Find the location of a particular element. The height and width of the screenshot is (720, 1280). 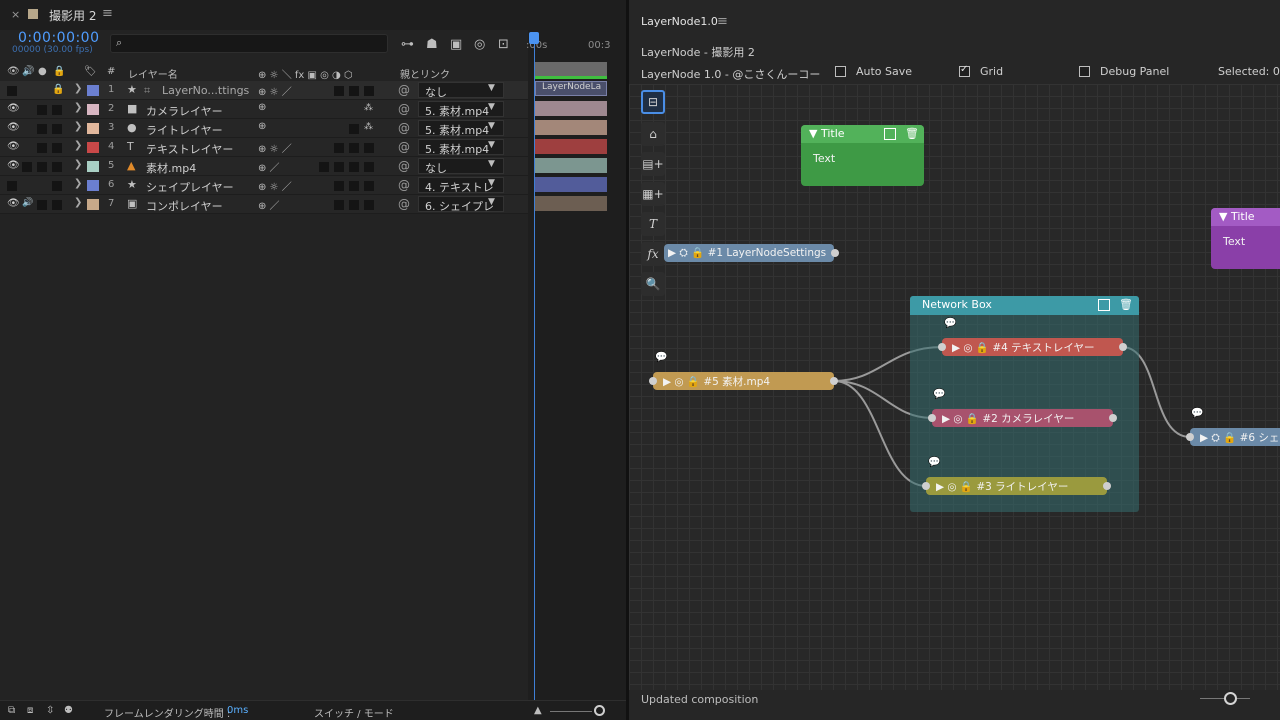

network-box-header: Network Box 🗑 is located at coordinates (1024, 305).